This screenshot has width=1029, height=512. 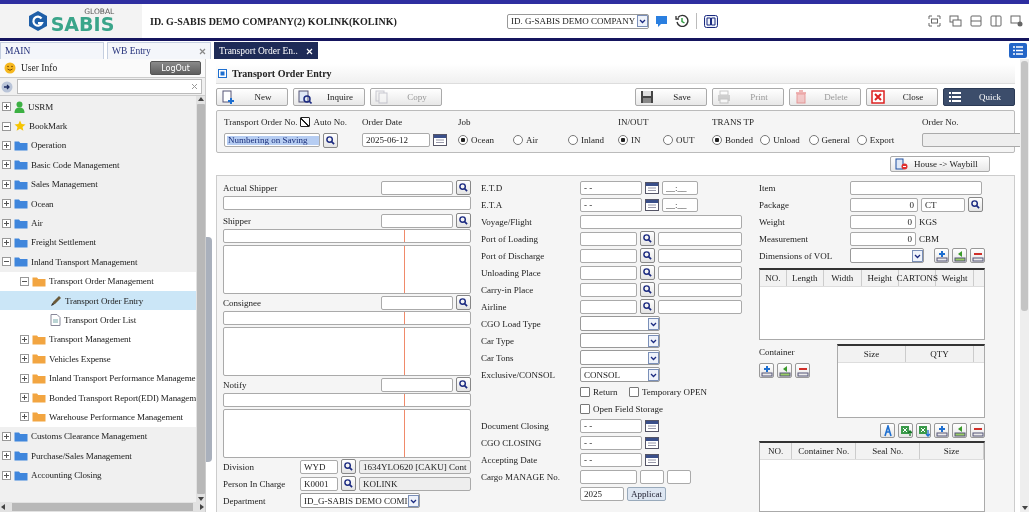 What do you see at coordinates (639, 140) in the screenshot?
I see `radio-button: IN` at bounding box center [639, 140].